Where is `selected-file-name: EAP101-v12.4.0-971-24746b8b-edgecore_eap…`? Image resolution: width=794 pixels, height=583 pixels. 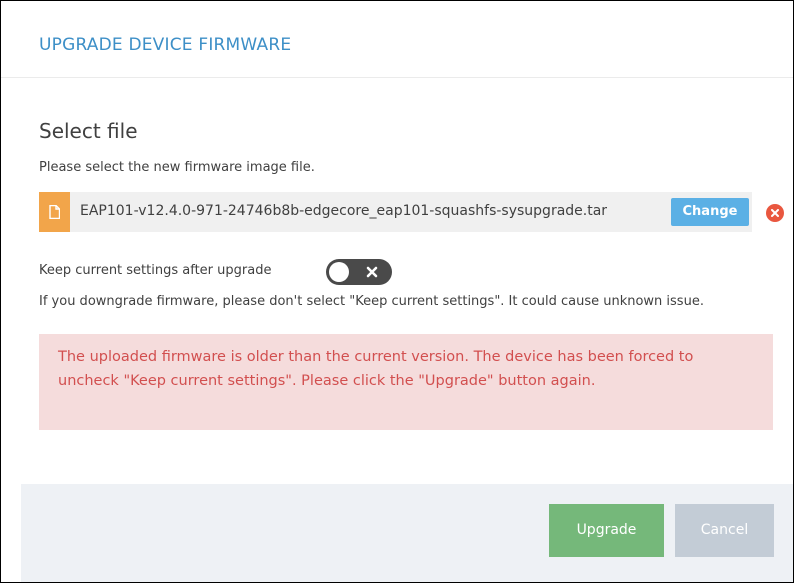
selected-file-name: EAP101-v12.4.0-971-24746b8b-edgecore_eap… is located at coordinates (344, 211).